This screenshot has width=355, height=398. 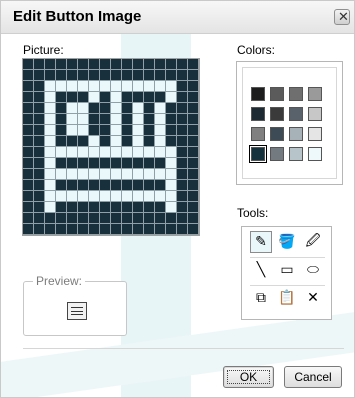 What do you see at coordinates (287, 270) in the screenshot?
I see `rectangle-tool-button: ▭` at bounding box center [287, 270].